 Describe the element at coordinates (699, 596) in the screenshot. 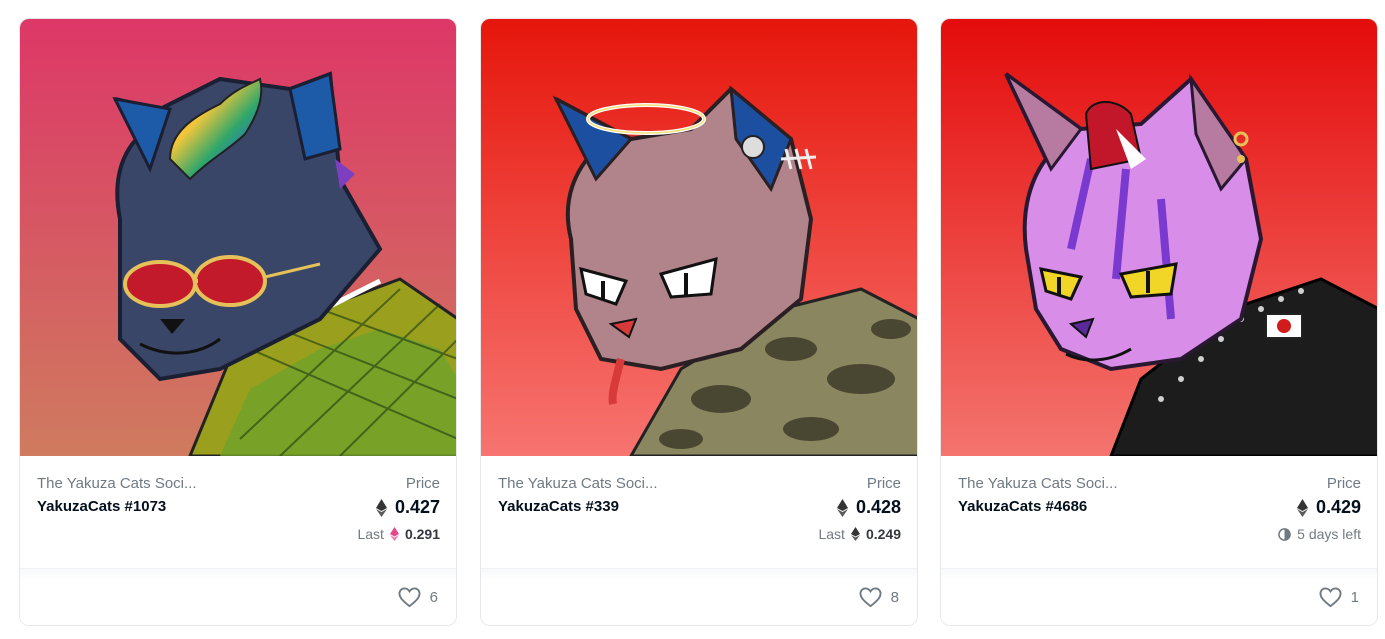

I see `card-footer: 8` at that location.